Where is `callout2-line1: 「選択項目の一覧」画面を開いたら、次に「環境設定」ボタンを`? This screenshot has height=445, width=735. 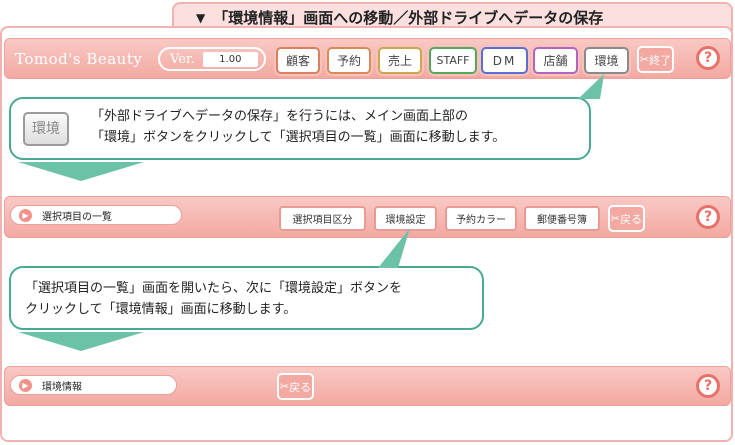 callout2-line1: 「選択項目の一覧」画面を開いたら、次に「環境設定」ボタンを is located at coordinates (214, 288).